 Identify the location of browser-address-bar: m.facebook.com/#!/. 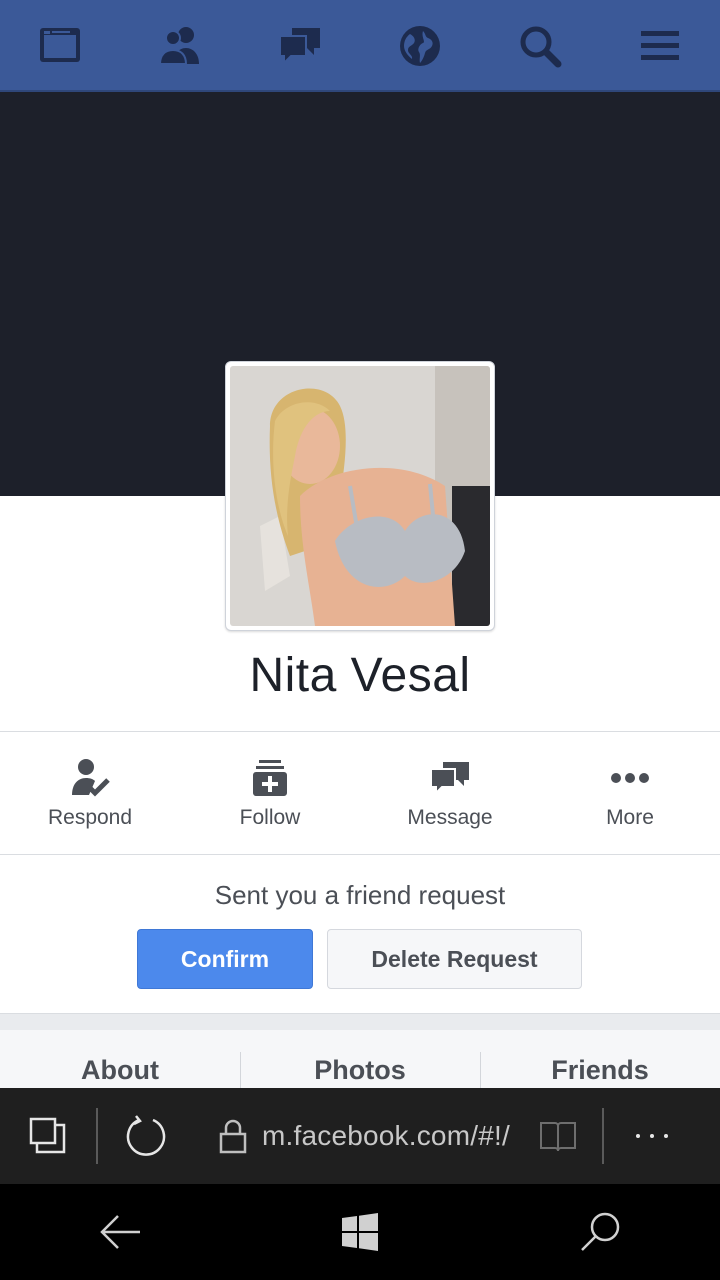
(360, 1136).